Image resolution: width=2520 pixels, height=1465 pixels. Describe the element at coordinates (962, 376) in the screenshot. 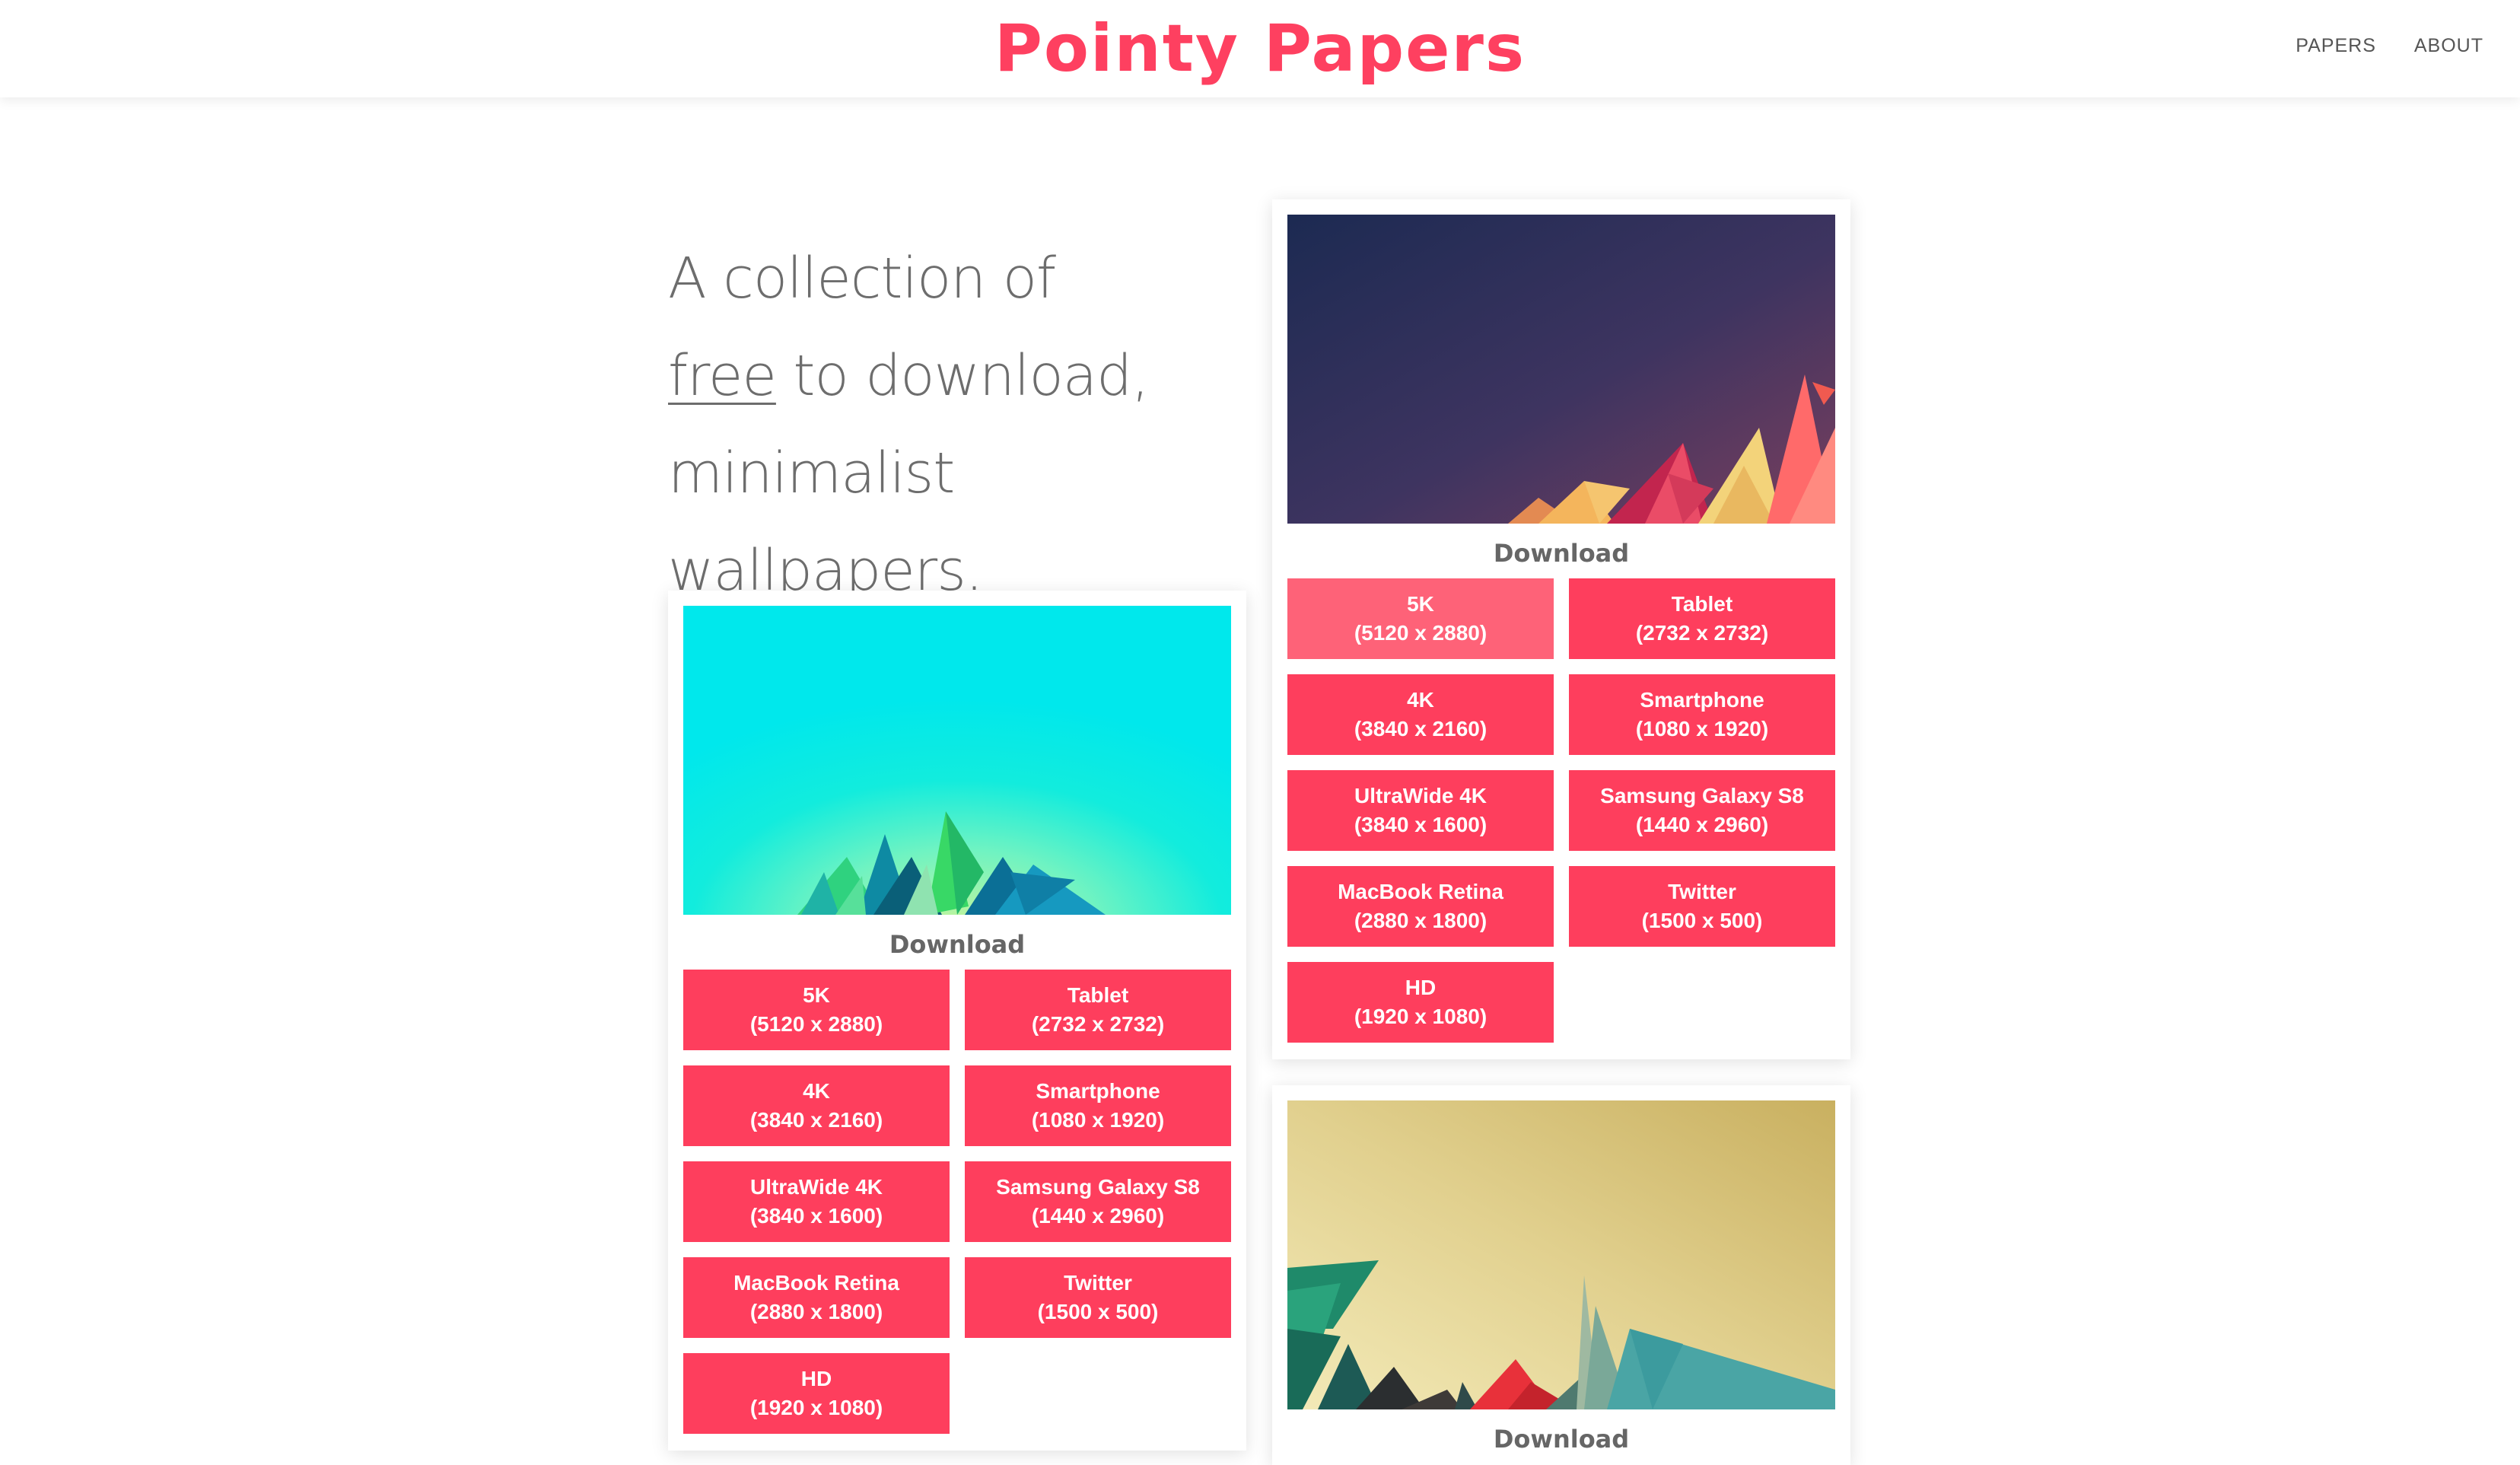

I see `tagline-line-2-rest: to download,` at that location.